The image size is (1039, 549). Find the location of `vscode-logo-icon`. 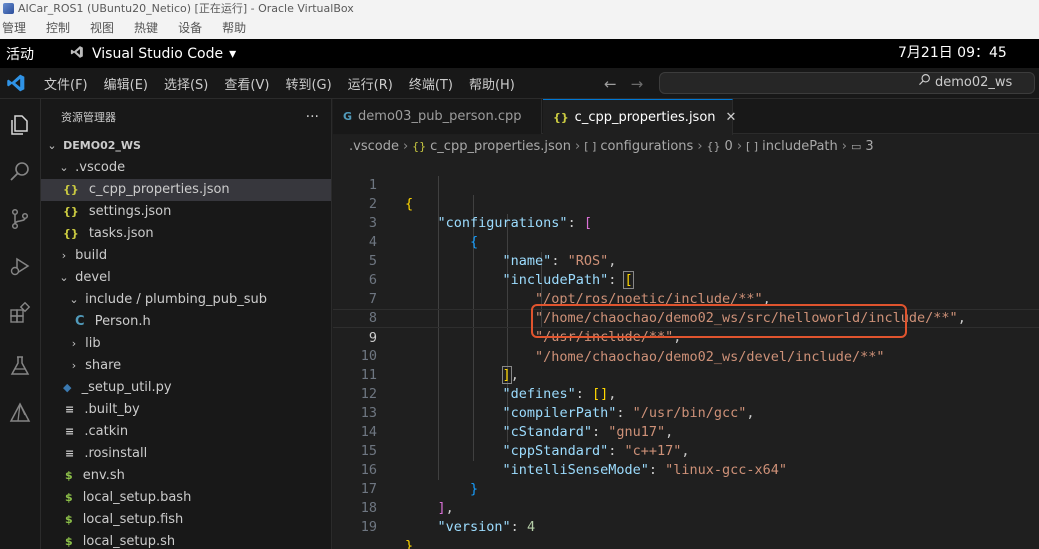

vscode-logo-icon is located at coordinates (16, 83).